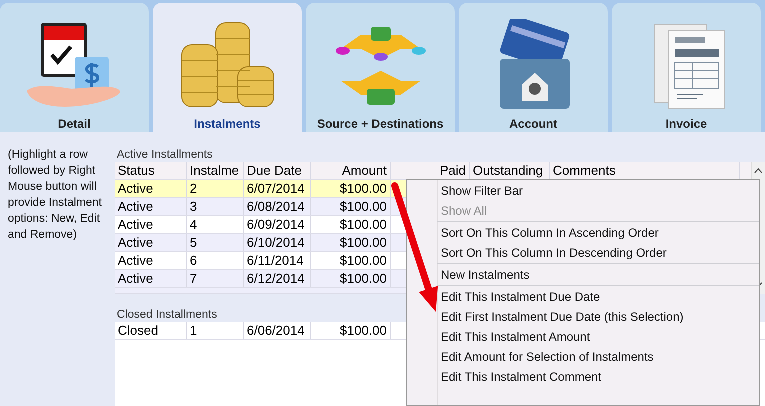  I want to click on table-cell: Closed, so click(151, 330).